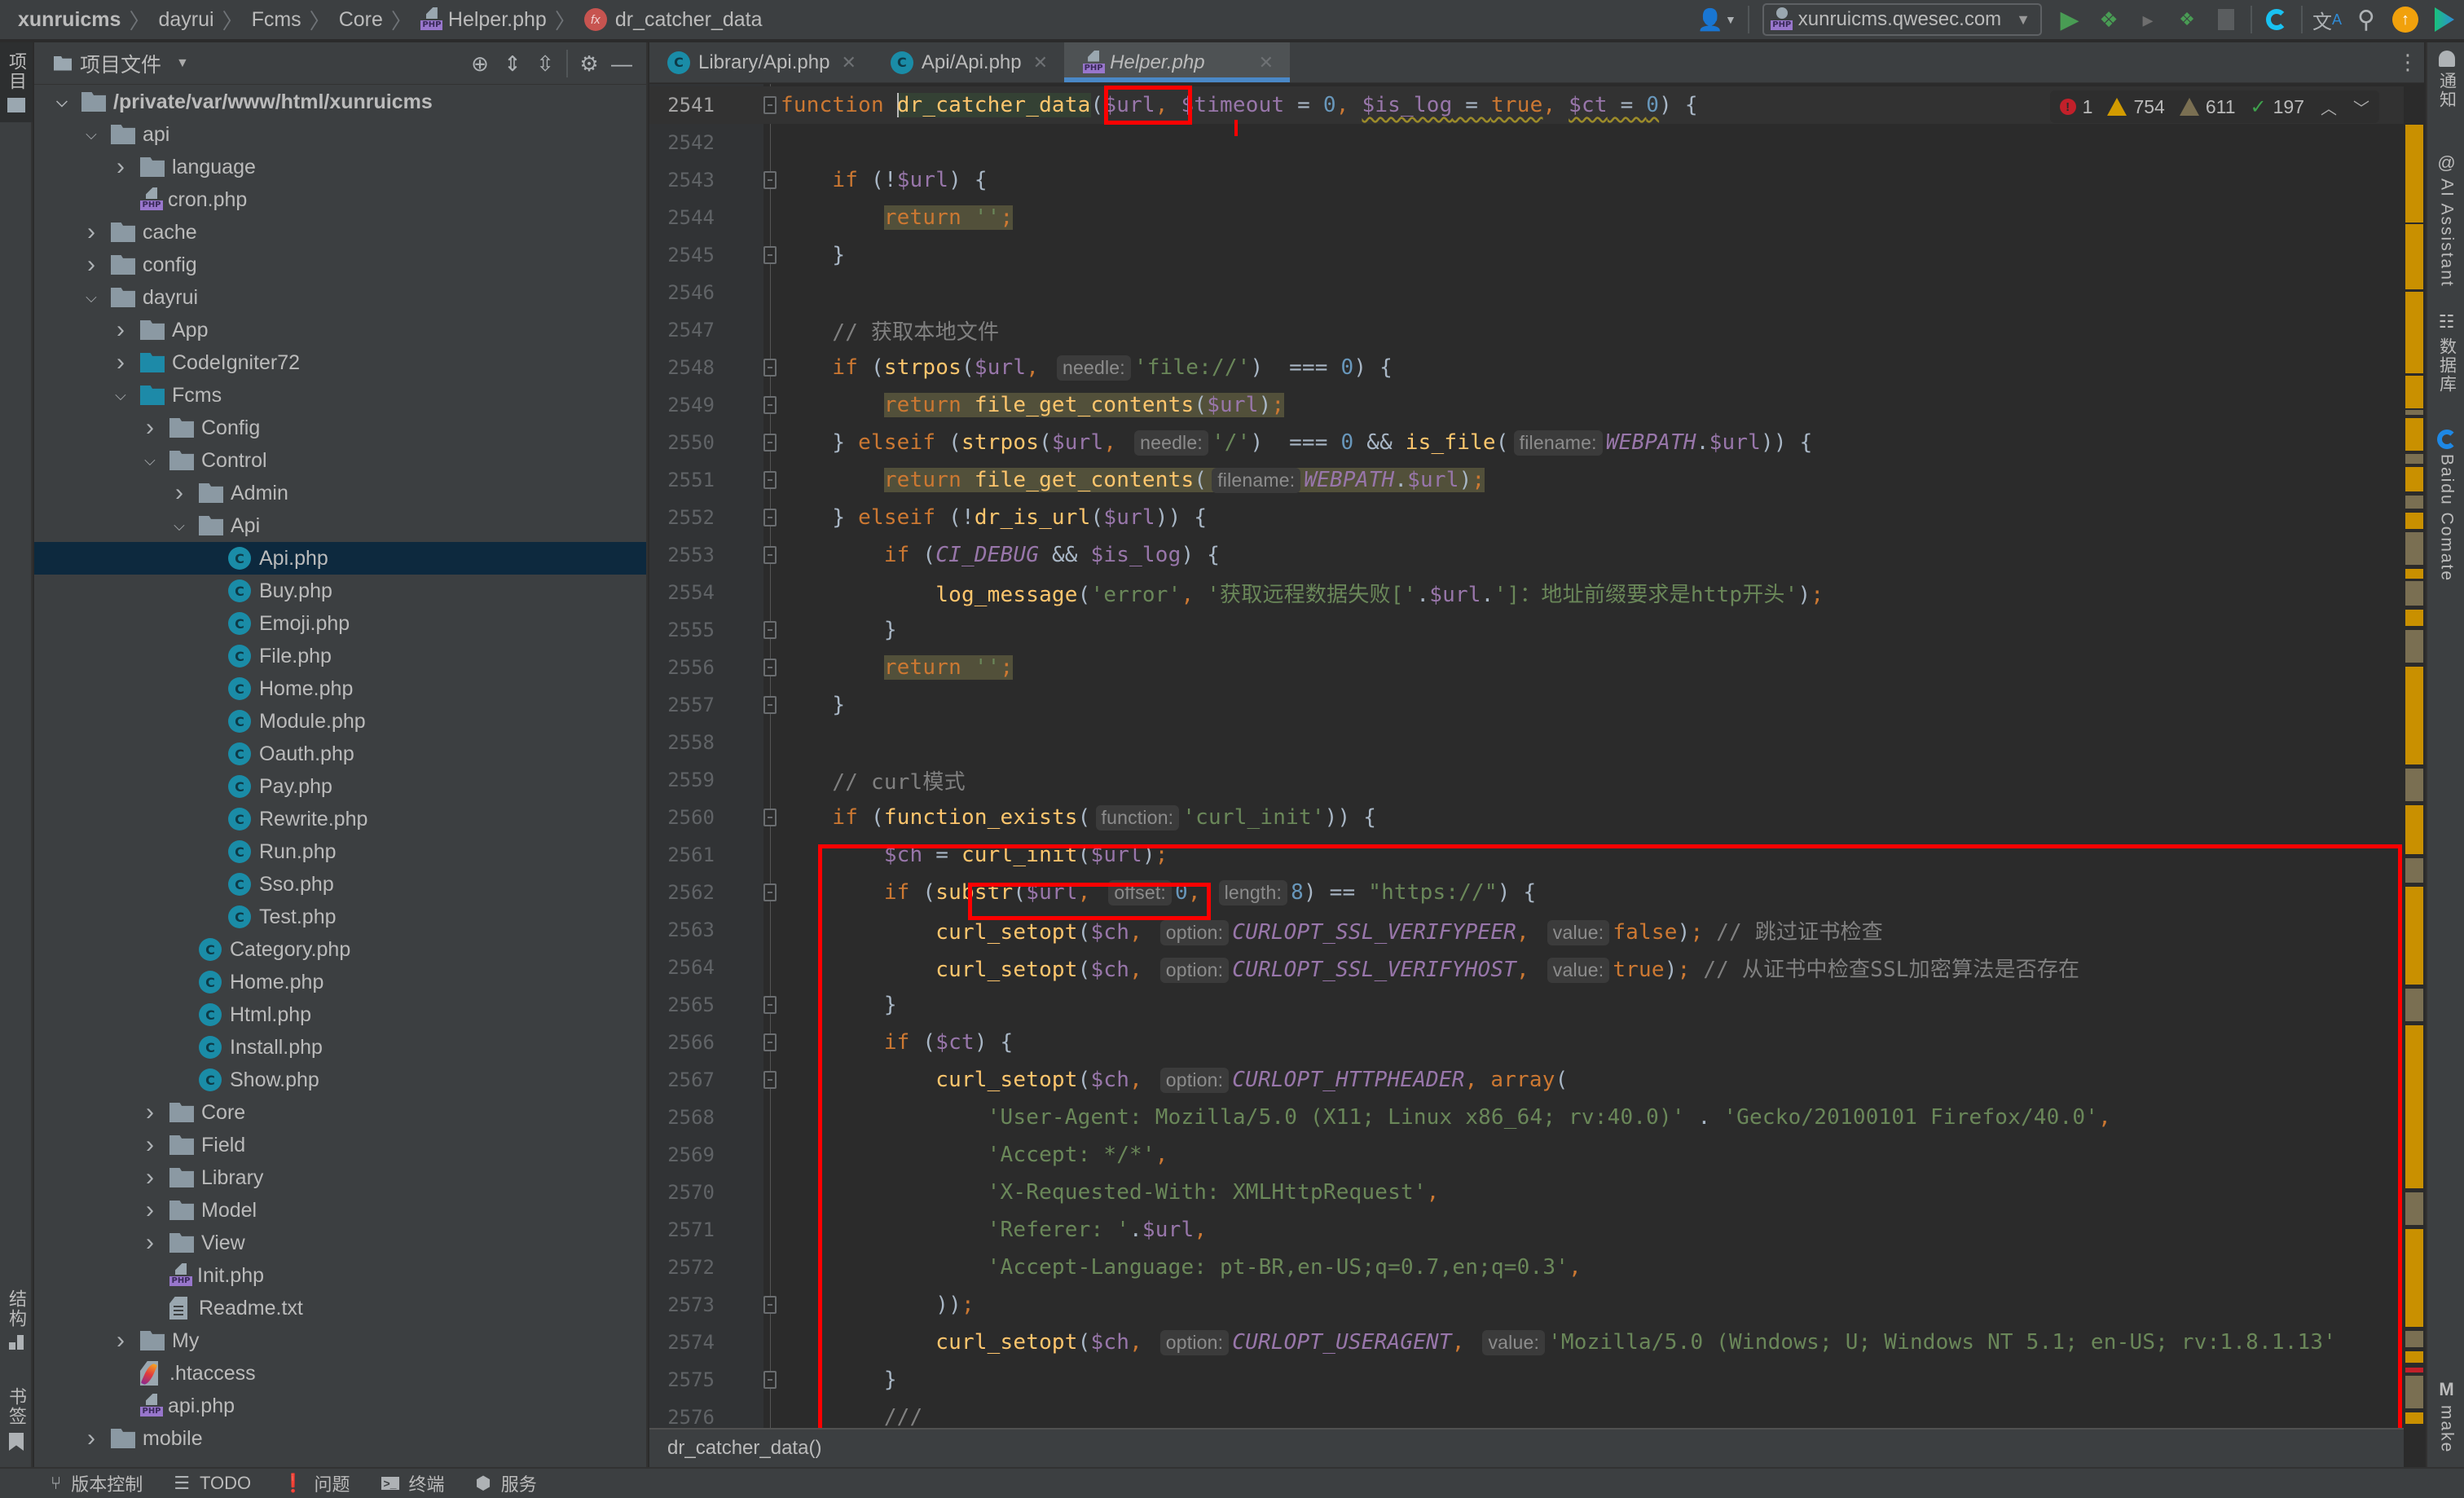 Image resolution: width=2464 pixels, height=1498 pixels. What do you see at coordinates (1526, 705) in the screenshot?
I see `code-line: 2557 }` at bounding box center [1526, 705].